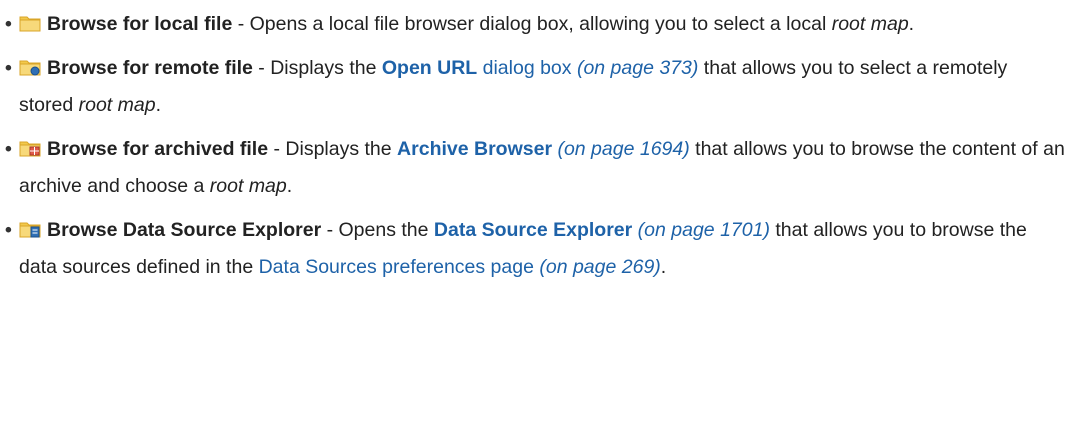  I want to click on folder-remote-icon, so click(30, 67).